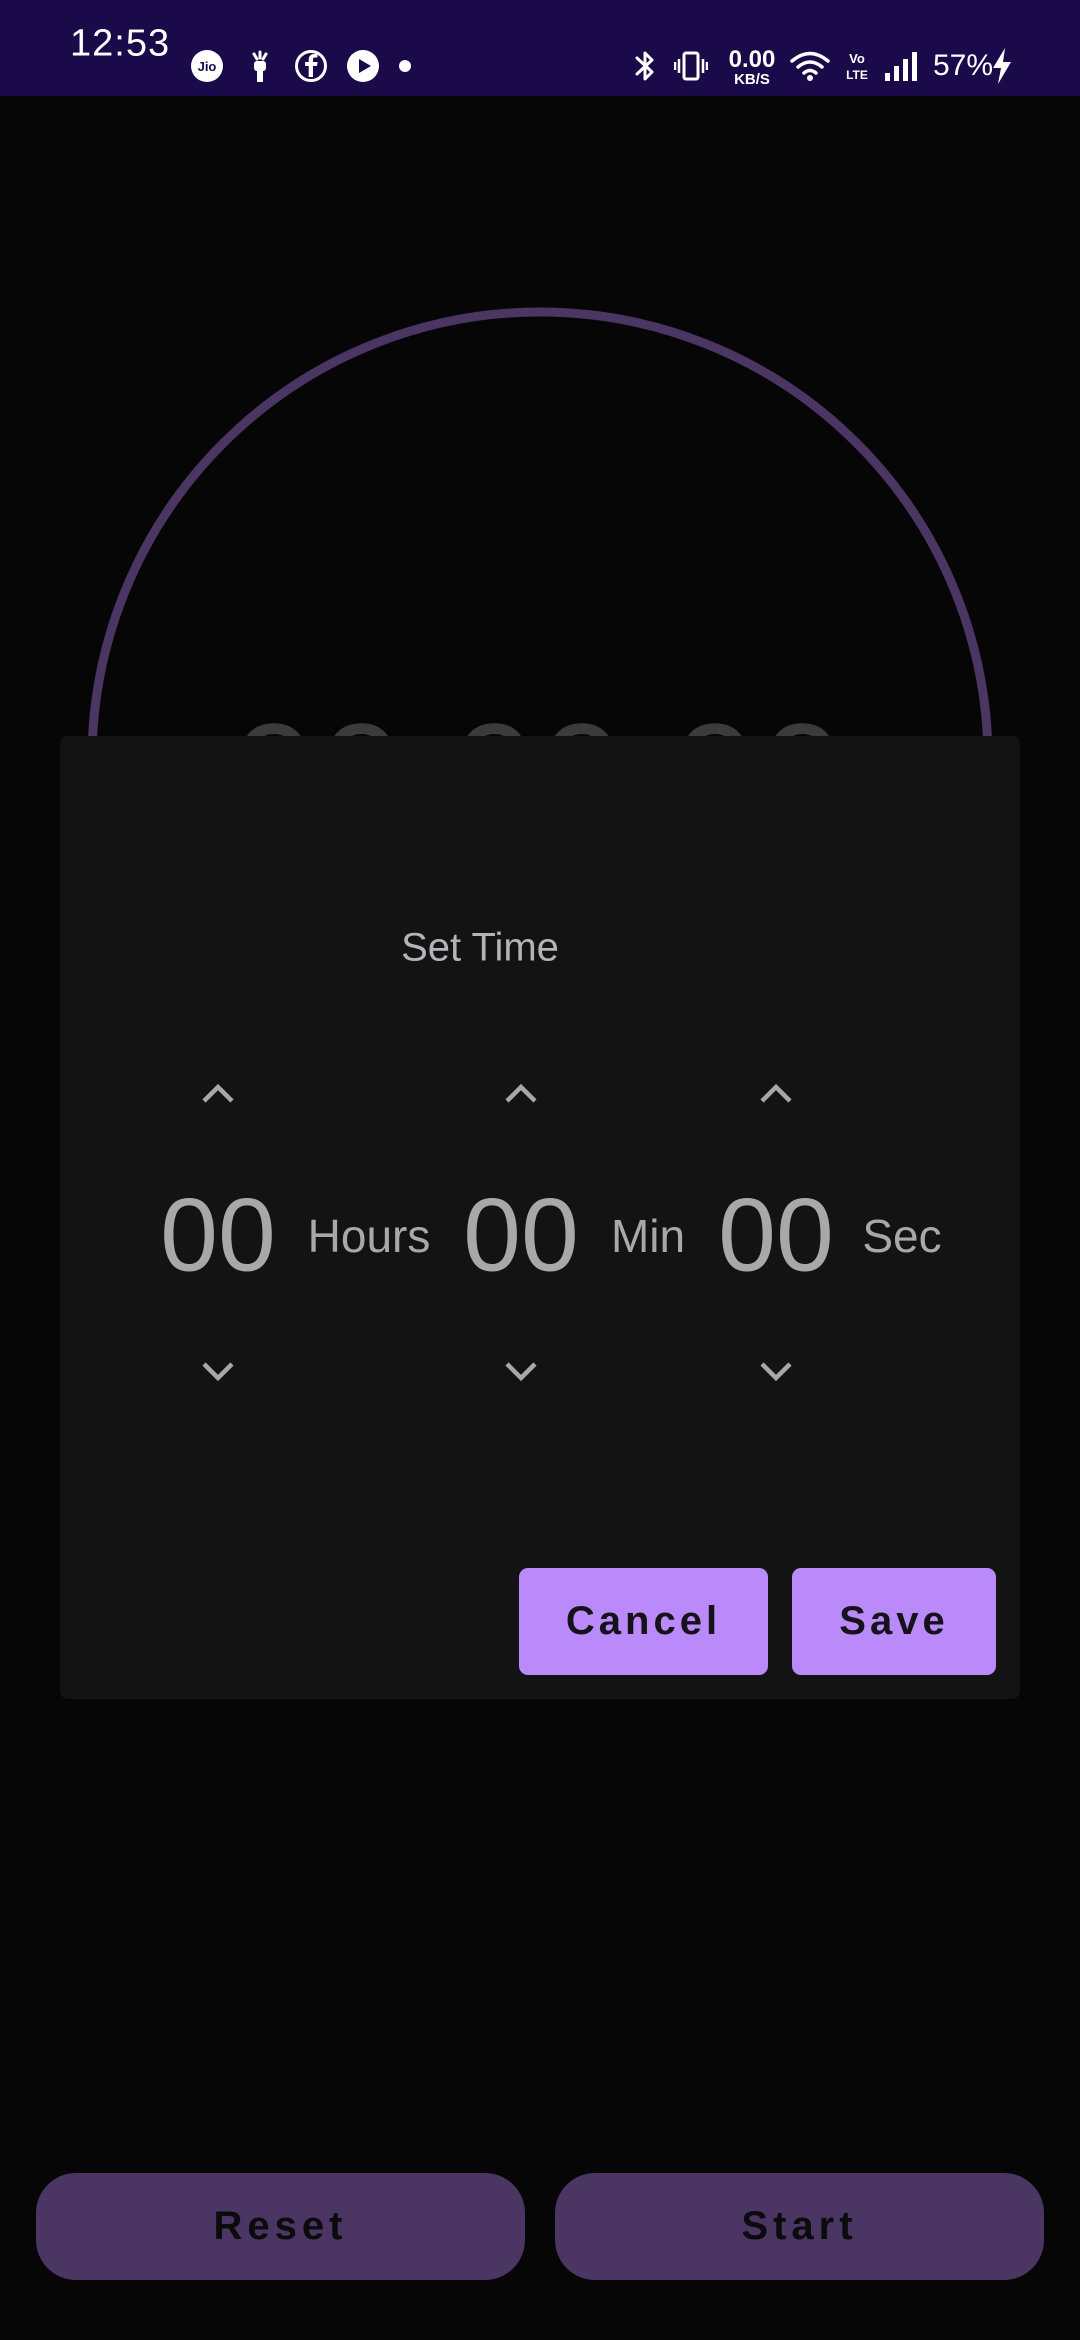 The width and height of the screenshot is (1080, 2340). I want to click on minutes-value: 00, so click(521, 1236).